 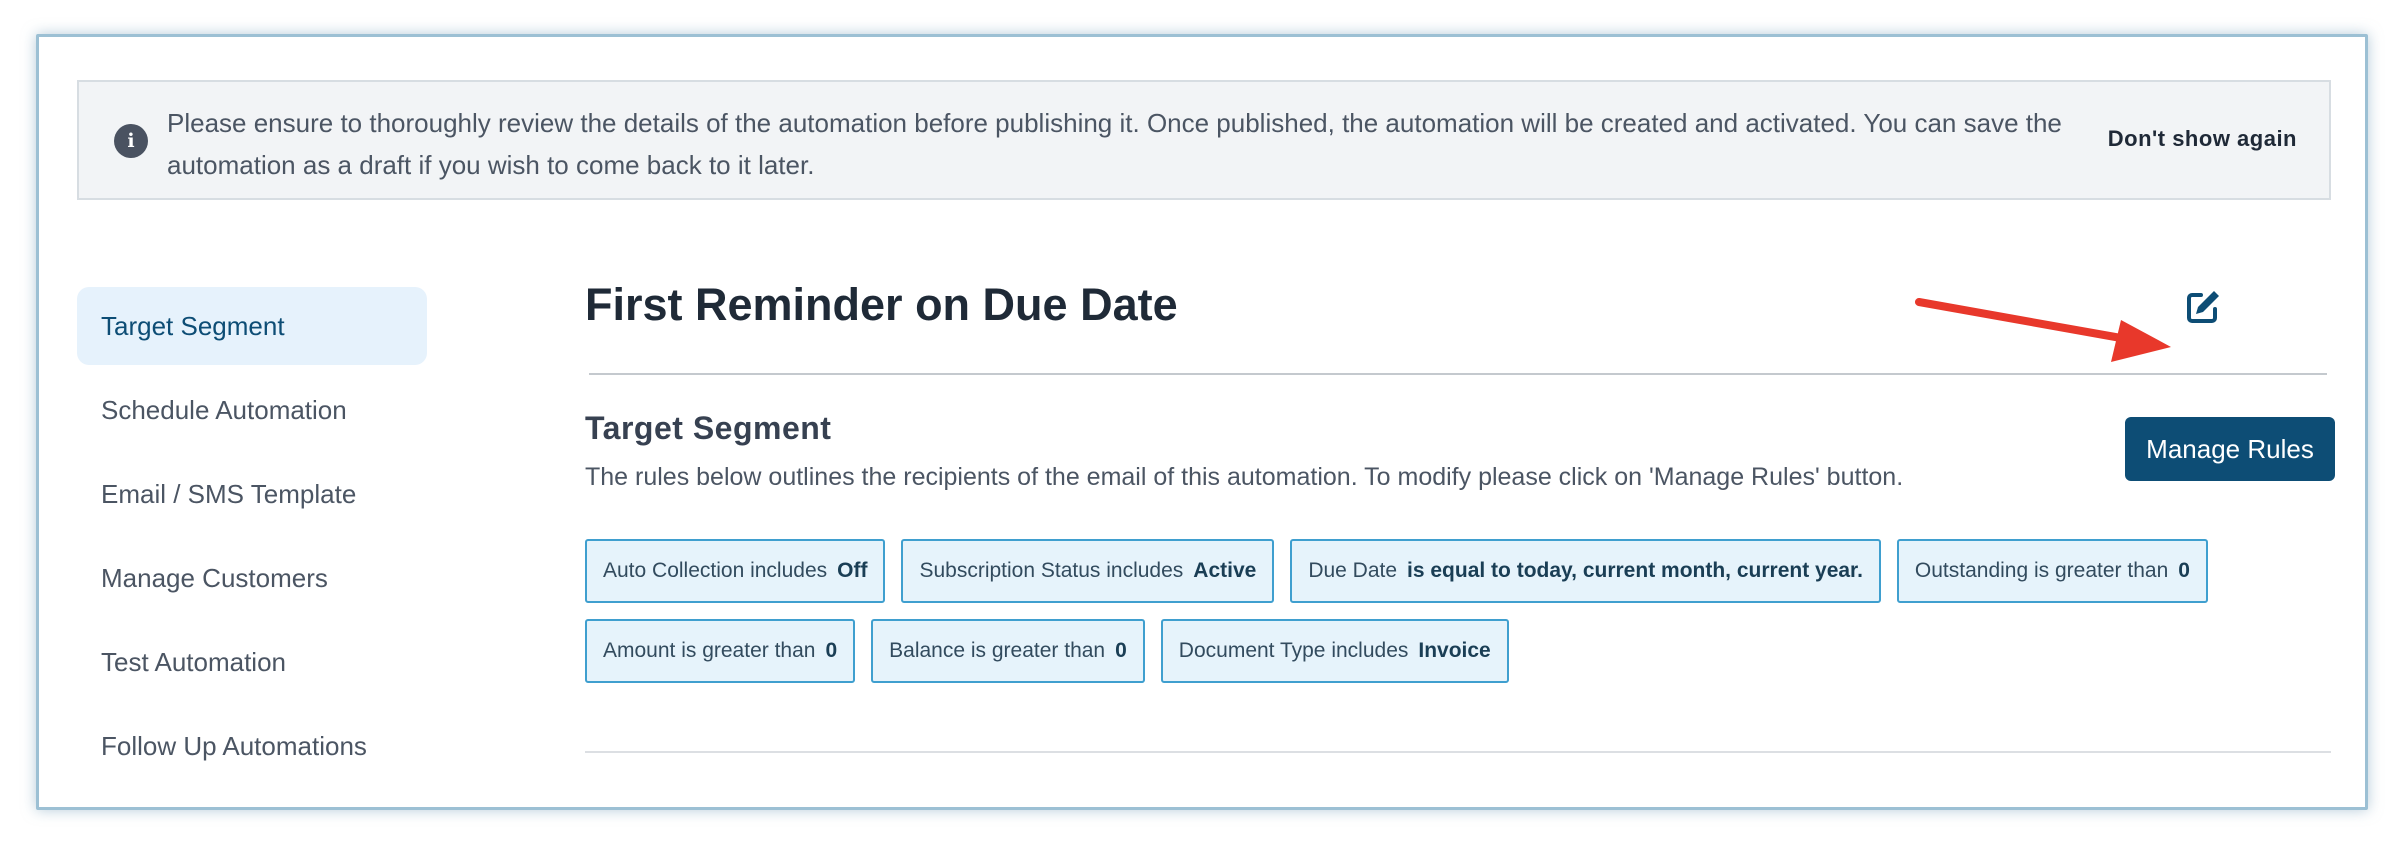 What do you see at coordinates (709, 650) in the screenshot?
I see `rule-label: Amount is greater than` at bounding box center [709, 650].